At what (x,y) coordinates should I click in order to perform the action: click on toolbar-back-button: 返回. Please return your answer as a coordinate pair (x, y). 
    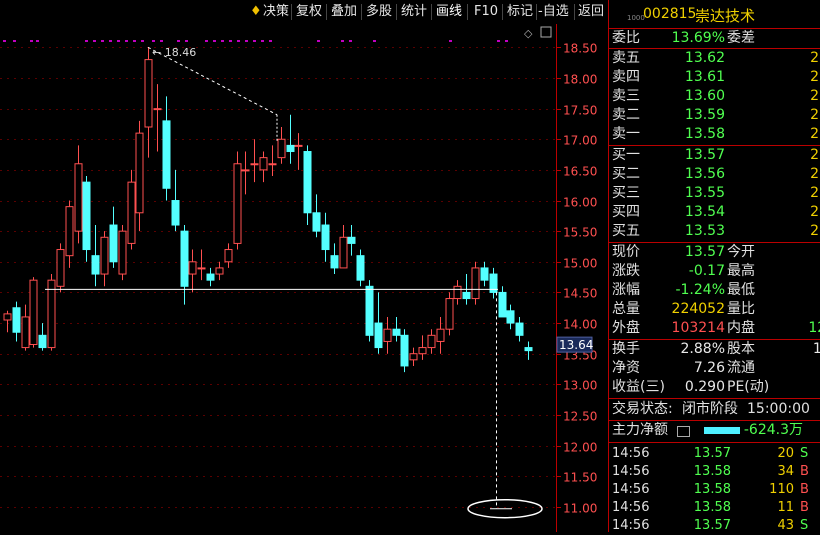
    Looking at the image, I should click on (591, 12).